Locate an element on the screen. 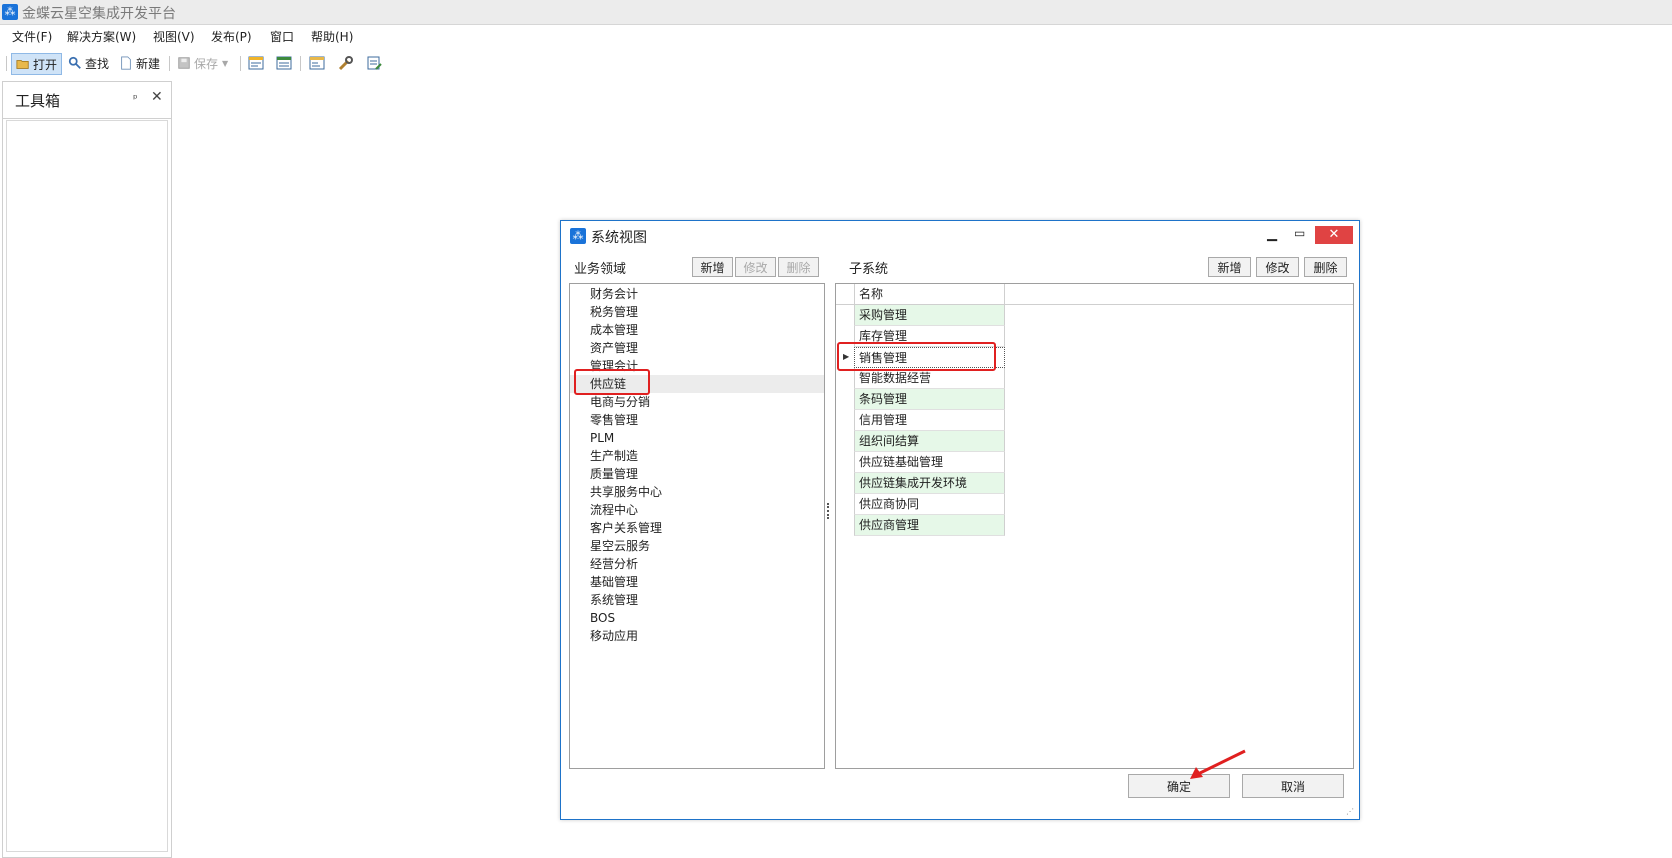 This screenshot has width=1672, height=858. menu-help: 帮助(H) is located at coordinates (332, 36).